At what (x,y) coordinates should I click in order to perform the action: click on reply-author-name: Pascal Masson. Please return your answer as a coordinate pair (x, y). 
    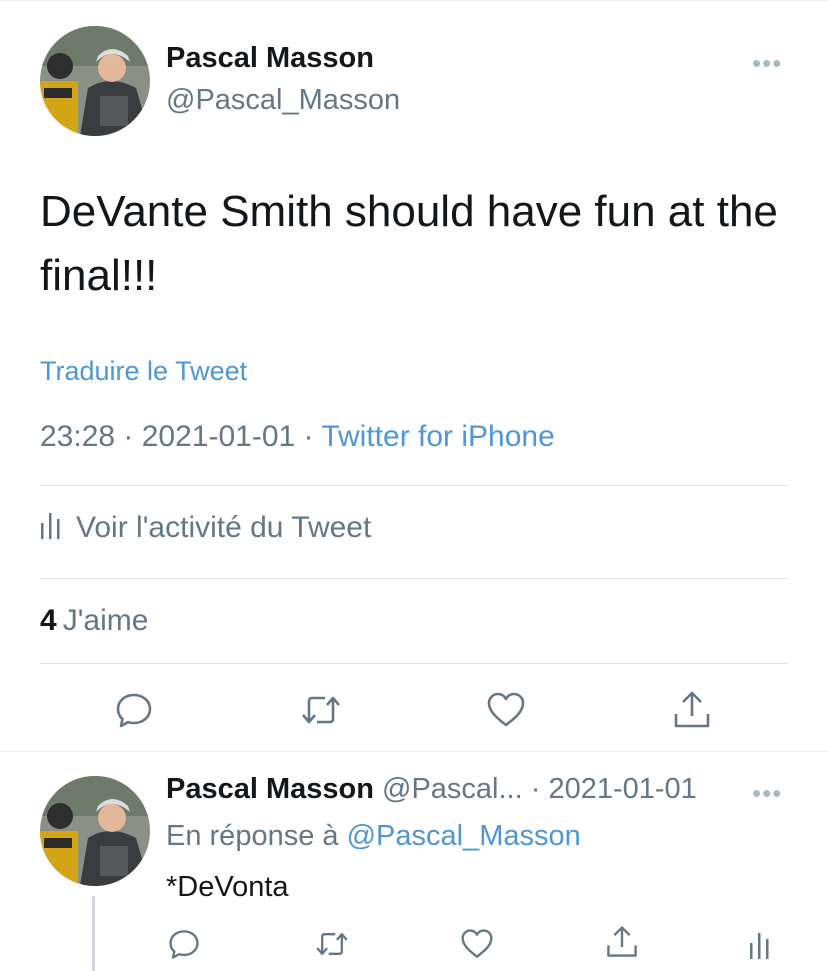
    Looking at the image, I should click on (270, 789).